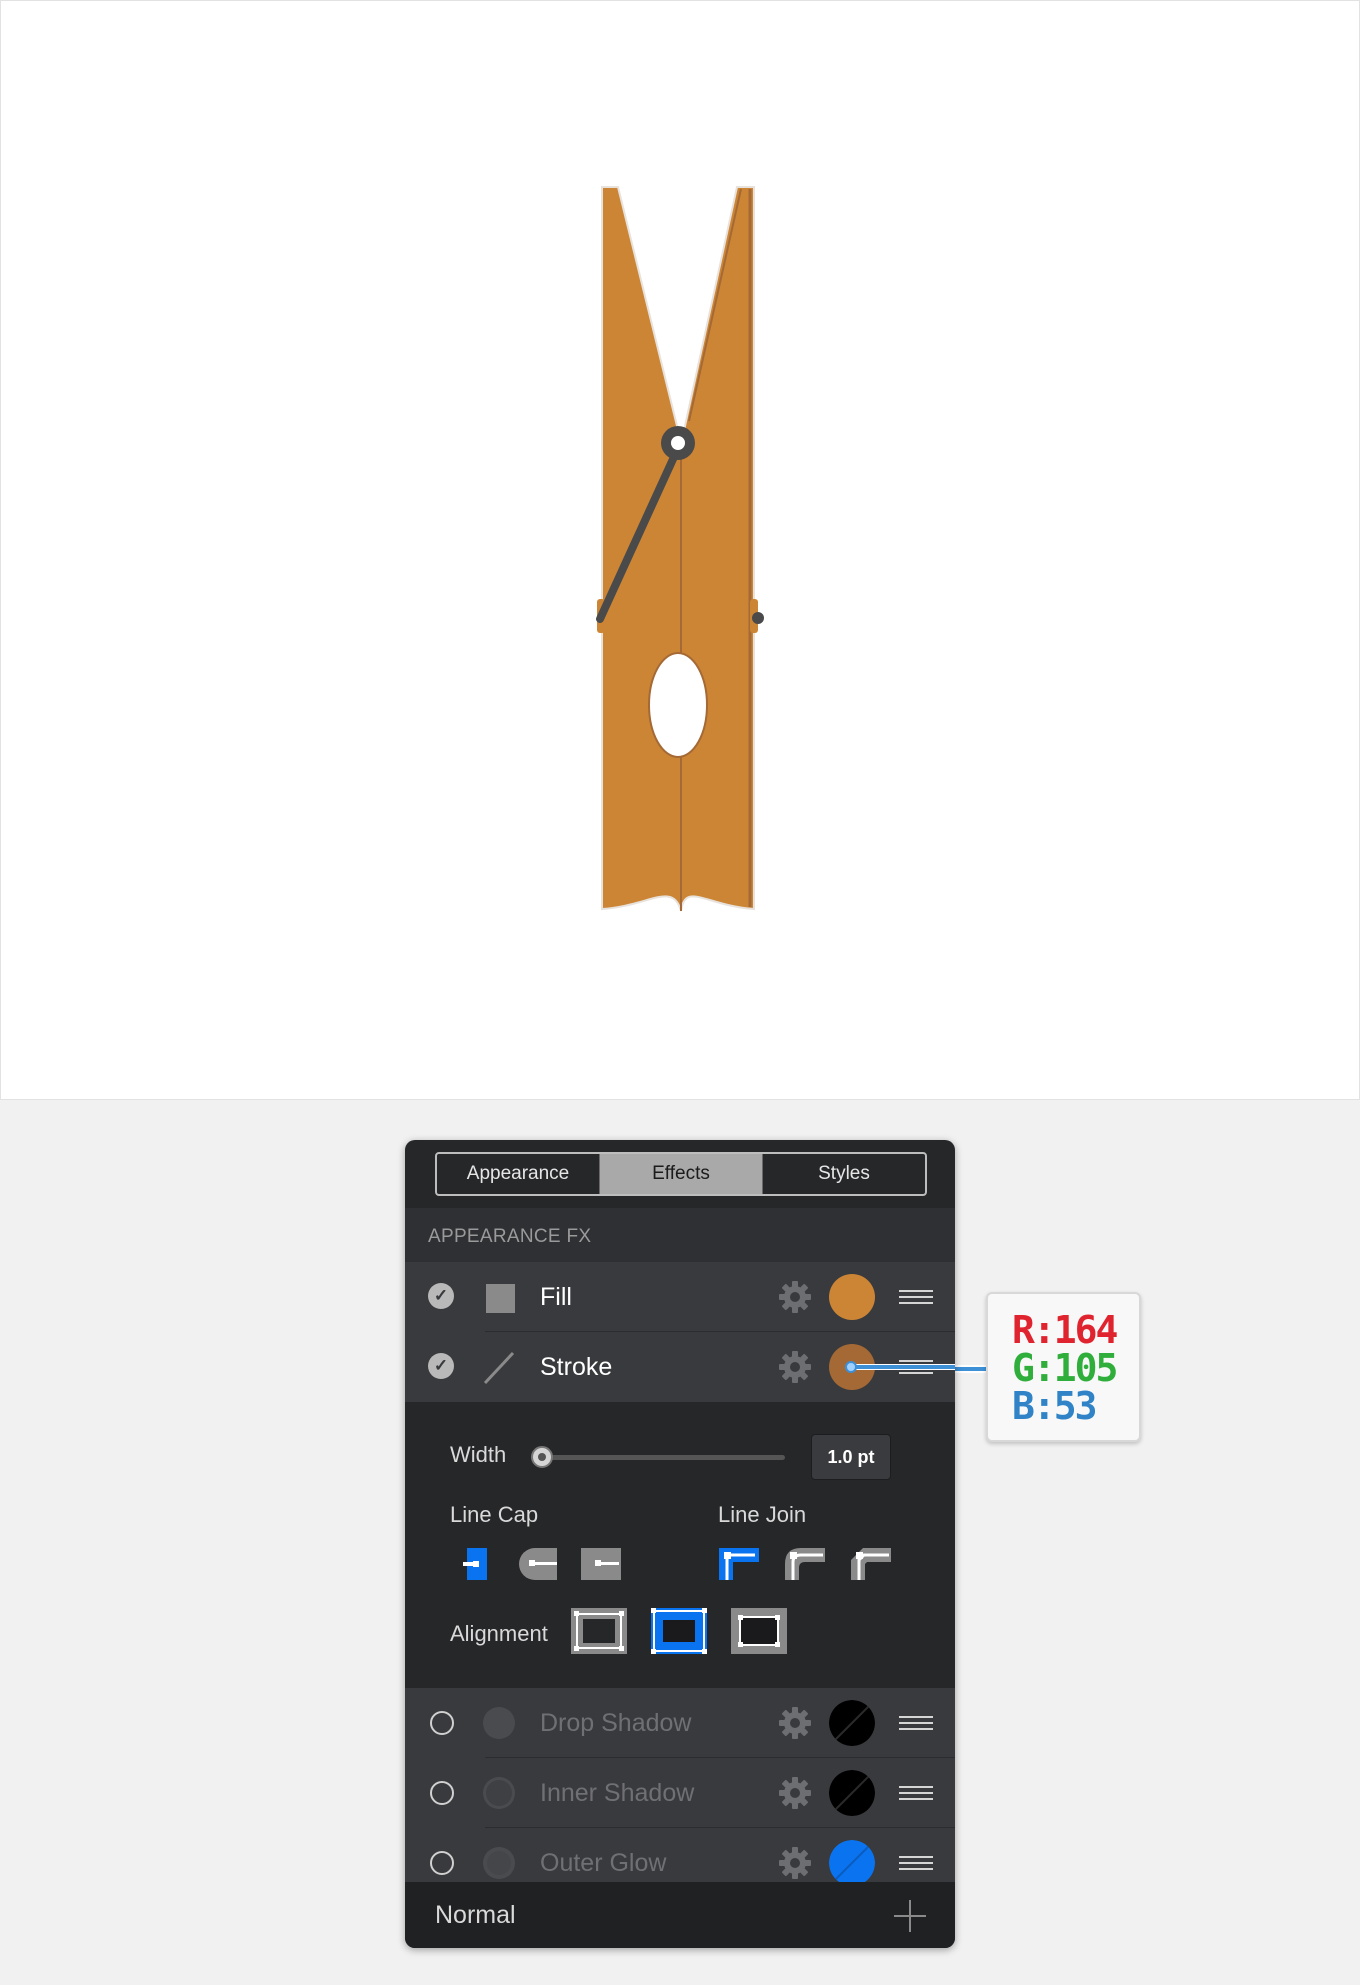 The height and width of the screenshot is (1985, 1360). What do you see at coordinates (678, 705) in the screenshot?
I see `clothespin-hole` at bounding box center [678, 705].